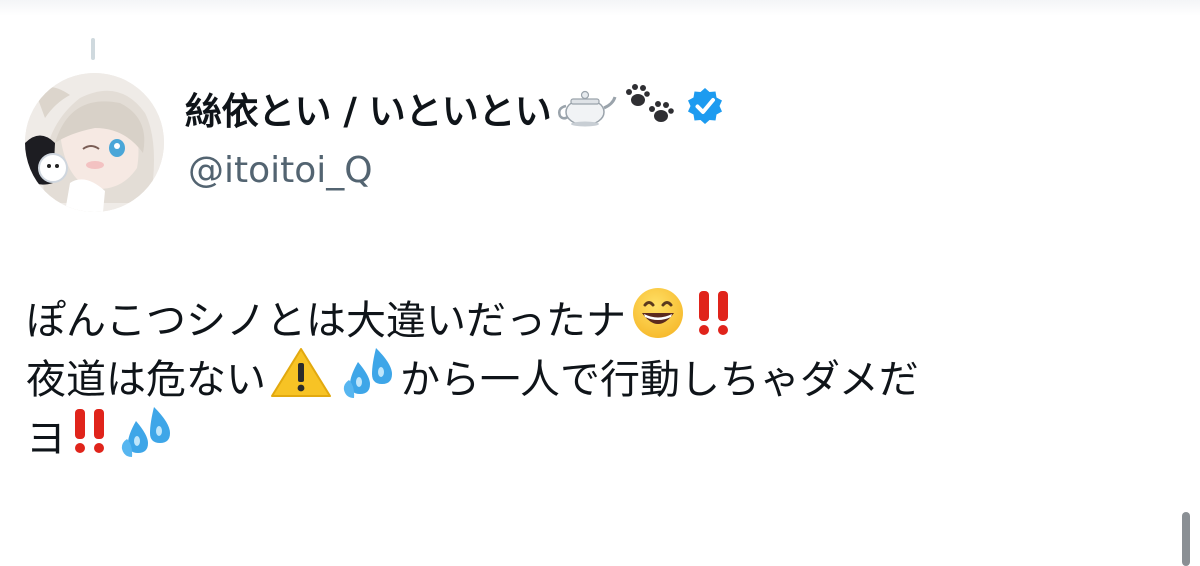  Describe the element at coordinates (93, 49) in the screenshot. I see `thread-connector-line` at that location.